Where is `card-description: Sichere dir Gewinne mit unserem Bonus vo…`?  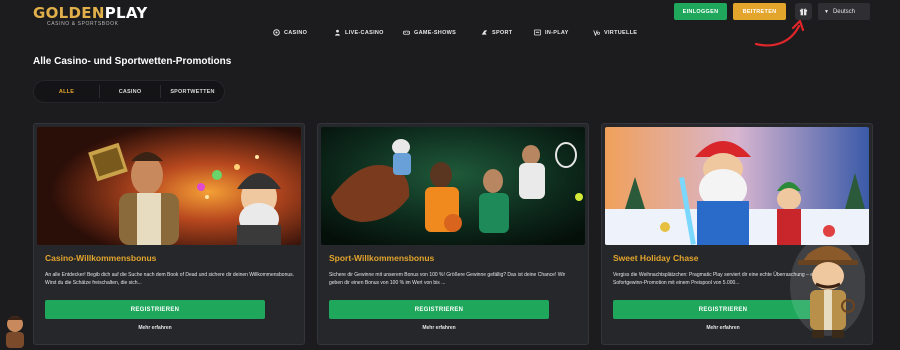 card-description: Sichere dir Gewinne mit unserem Bonus vo… is located at coordinates (447, 279).